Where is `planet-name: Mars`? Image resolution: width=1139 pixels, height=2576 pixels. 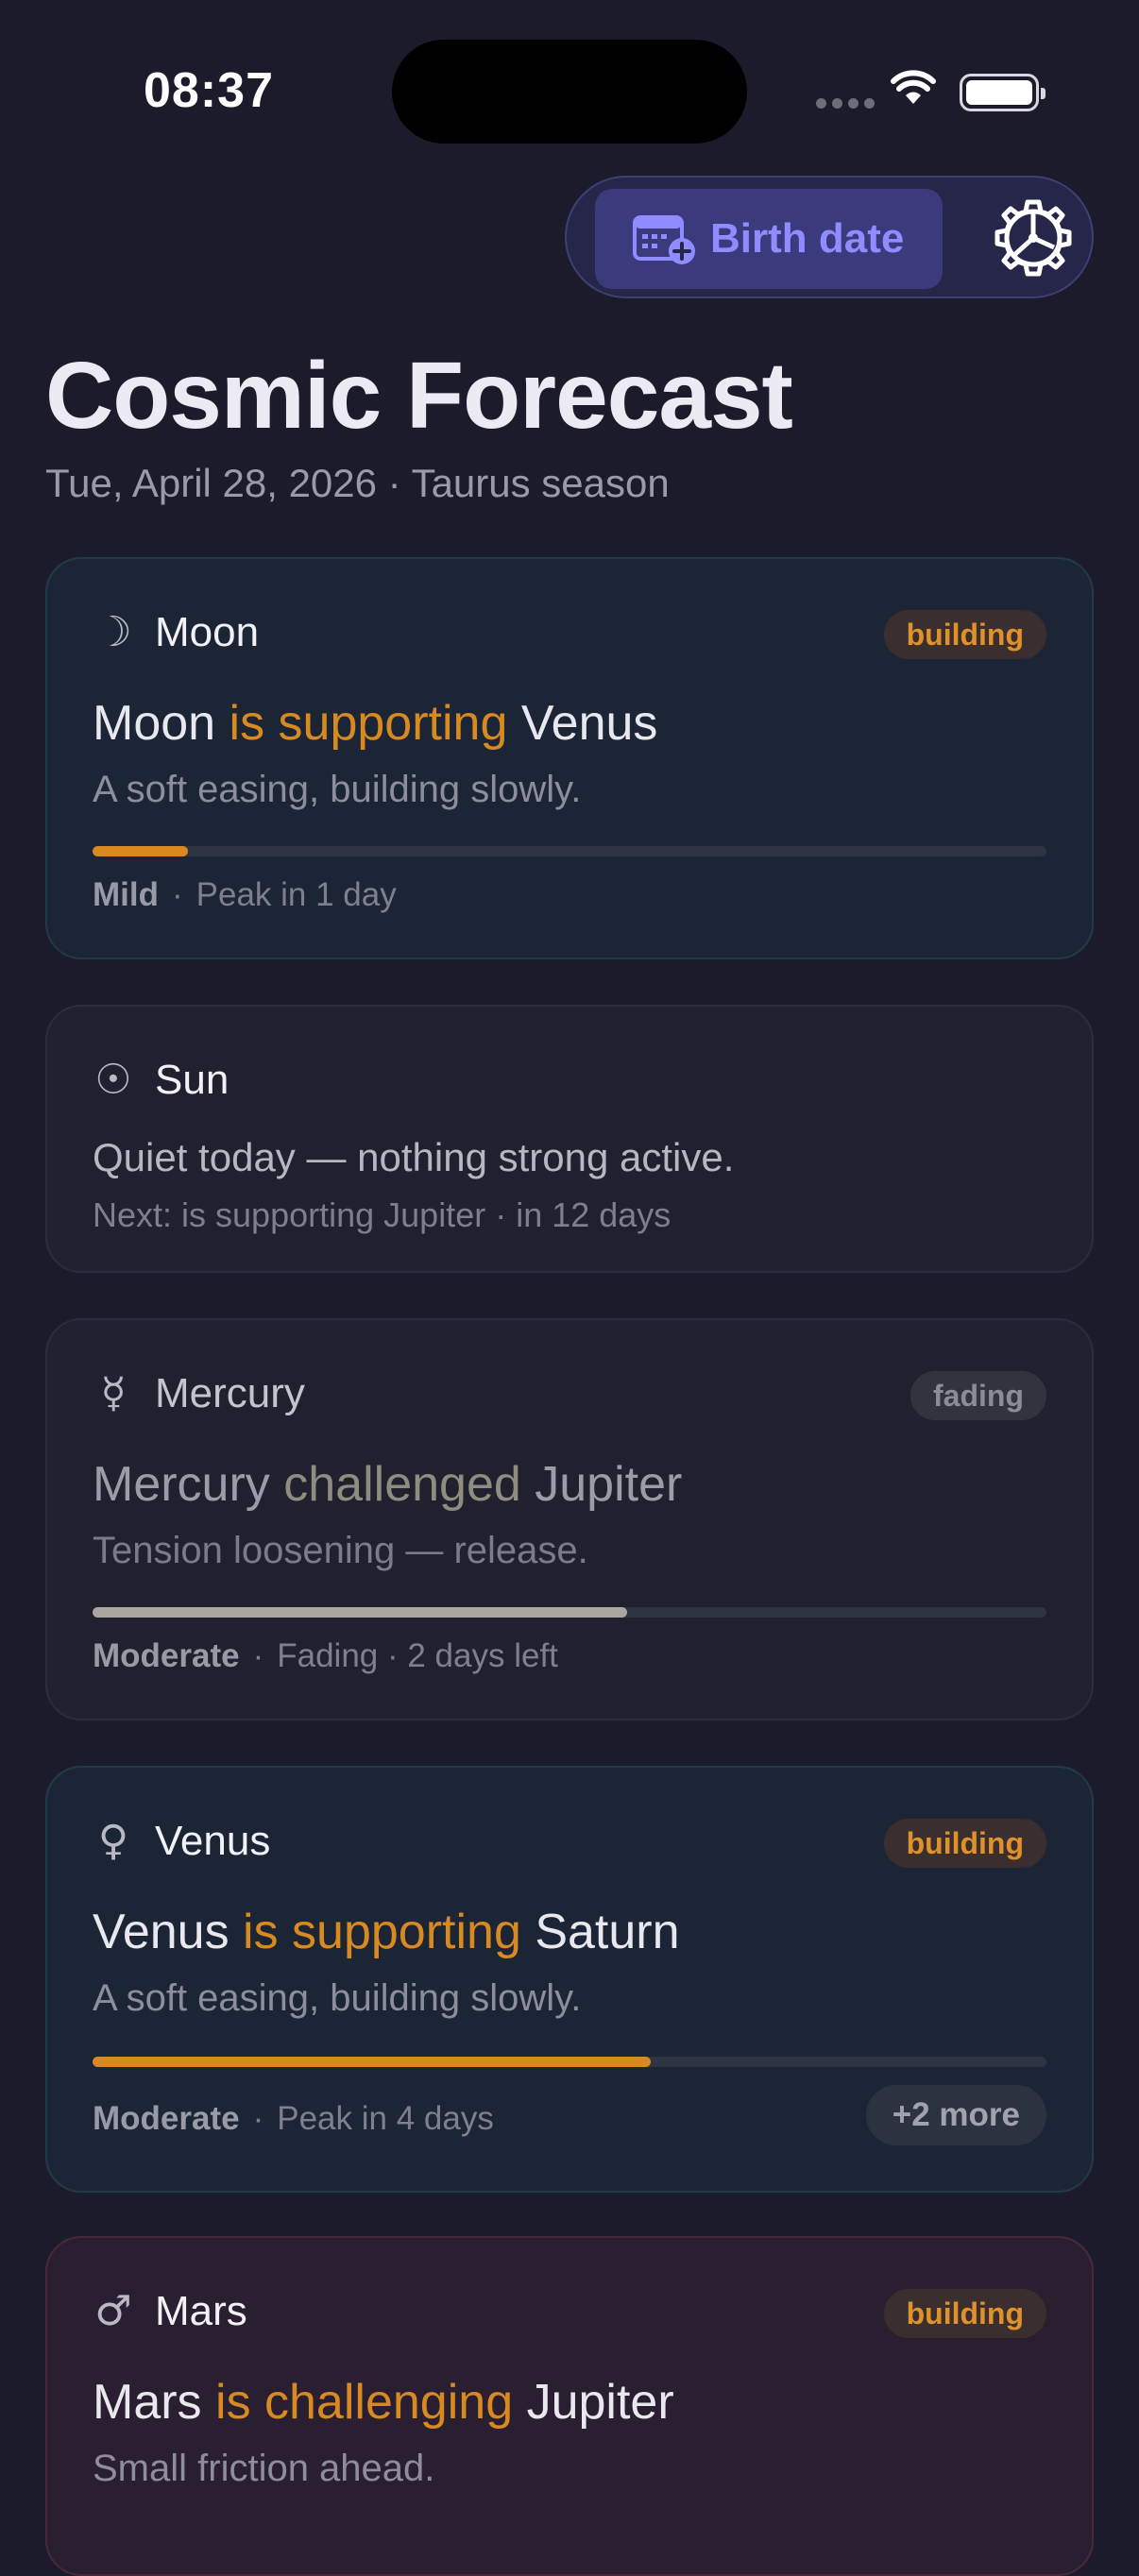 planet-name: Mars is located at coordinates (201, 2310).